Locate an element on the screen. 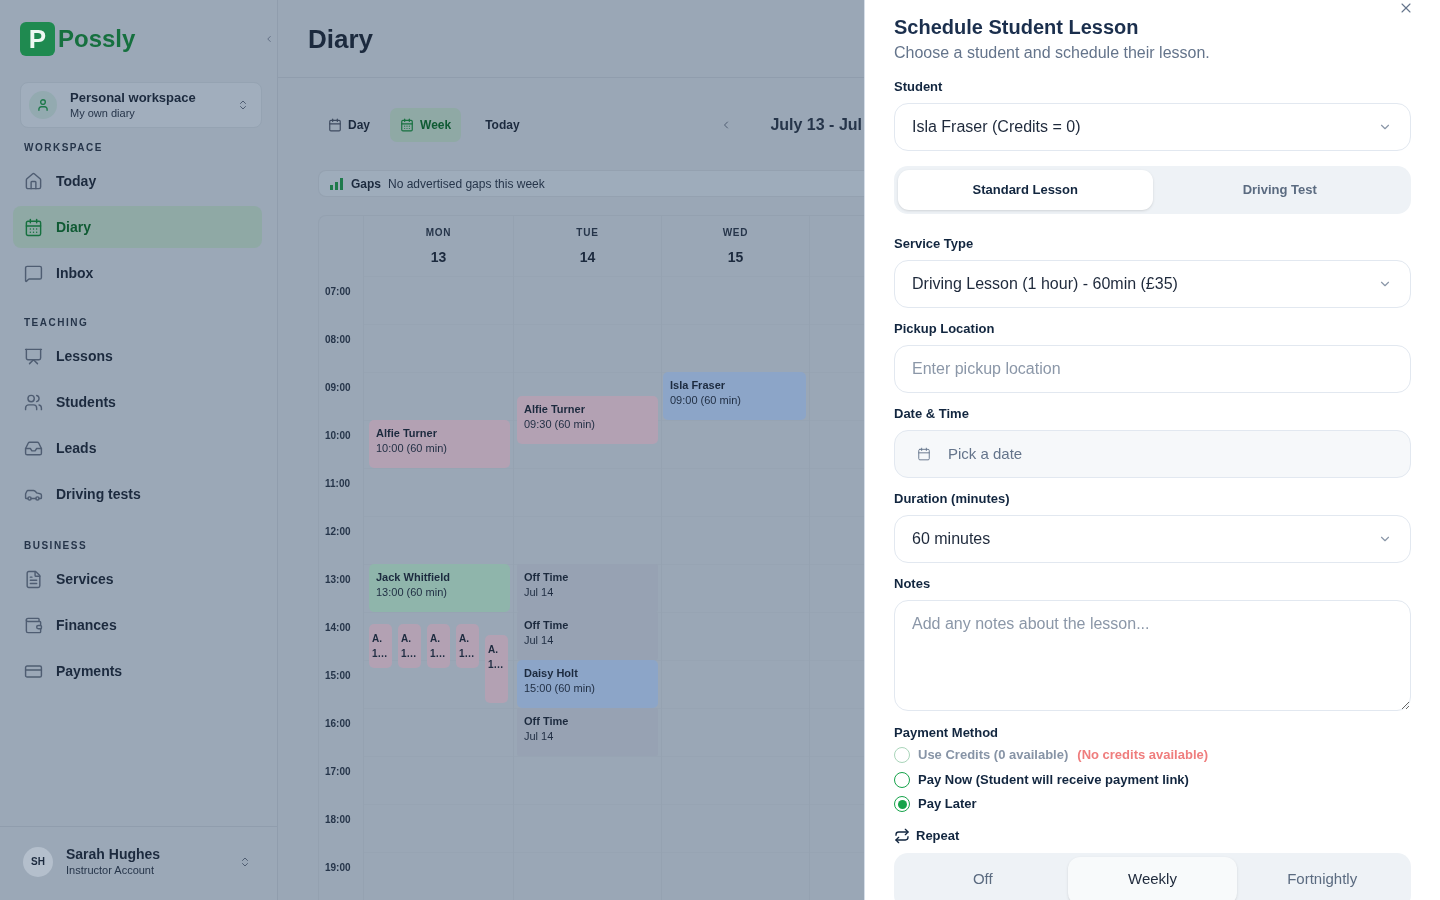 This screenshot has height=900, width=1440. workspace-switcher: Personal workspace My own diary is located at coordinates (141, 105).